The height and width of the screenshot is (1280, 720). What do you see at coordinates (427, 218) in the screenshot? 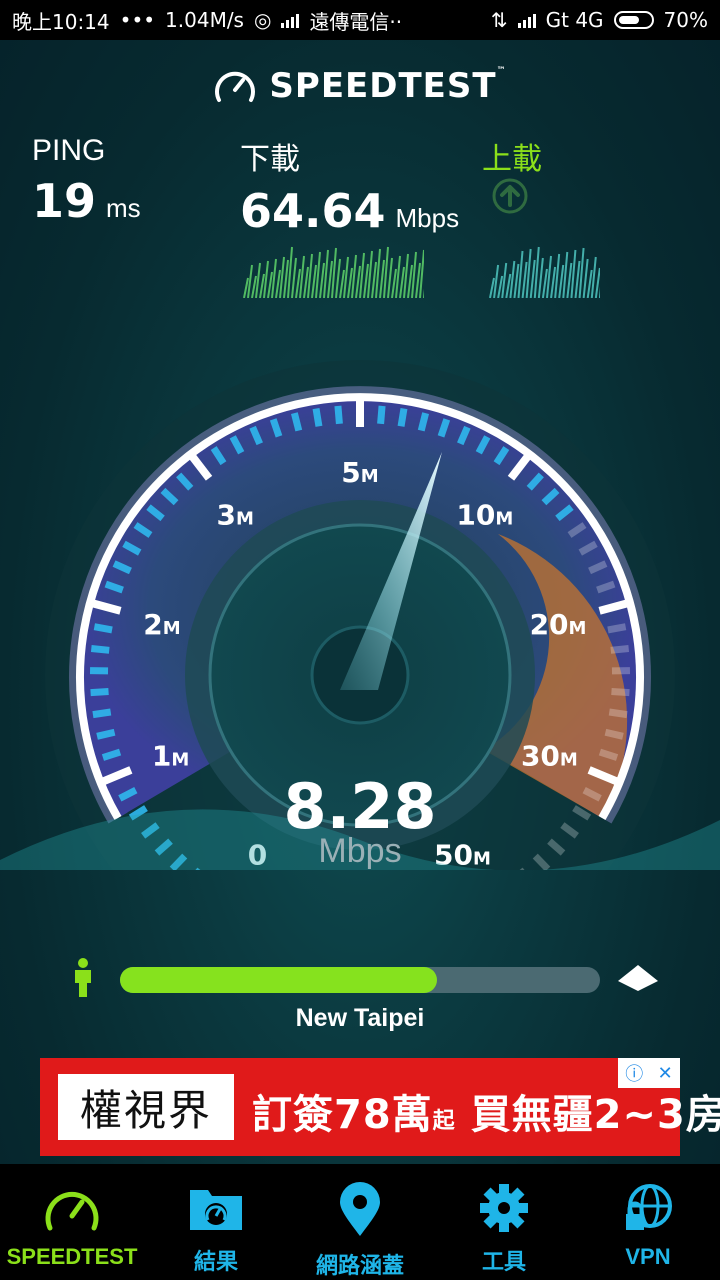
I see `download-unit: Mbps` at bounding box center [427, 218].